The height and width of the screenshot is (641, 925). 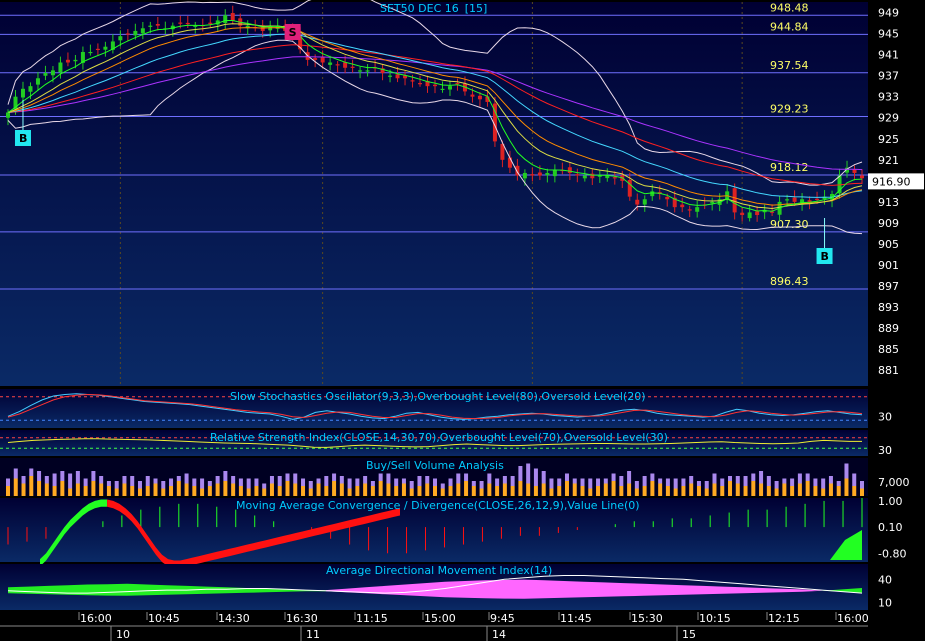 What do you see at coordinates (888, 349) in the screenshot?
I see `price-tick-label: 885` at bounding box center [888, 349].